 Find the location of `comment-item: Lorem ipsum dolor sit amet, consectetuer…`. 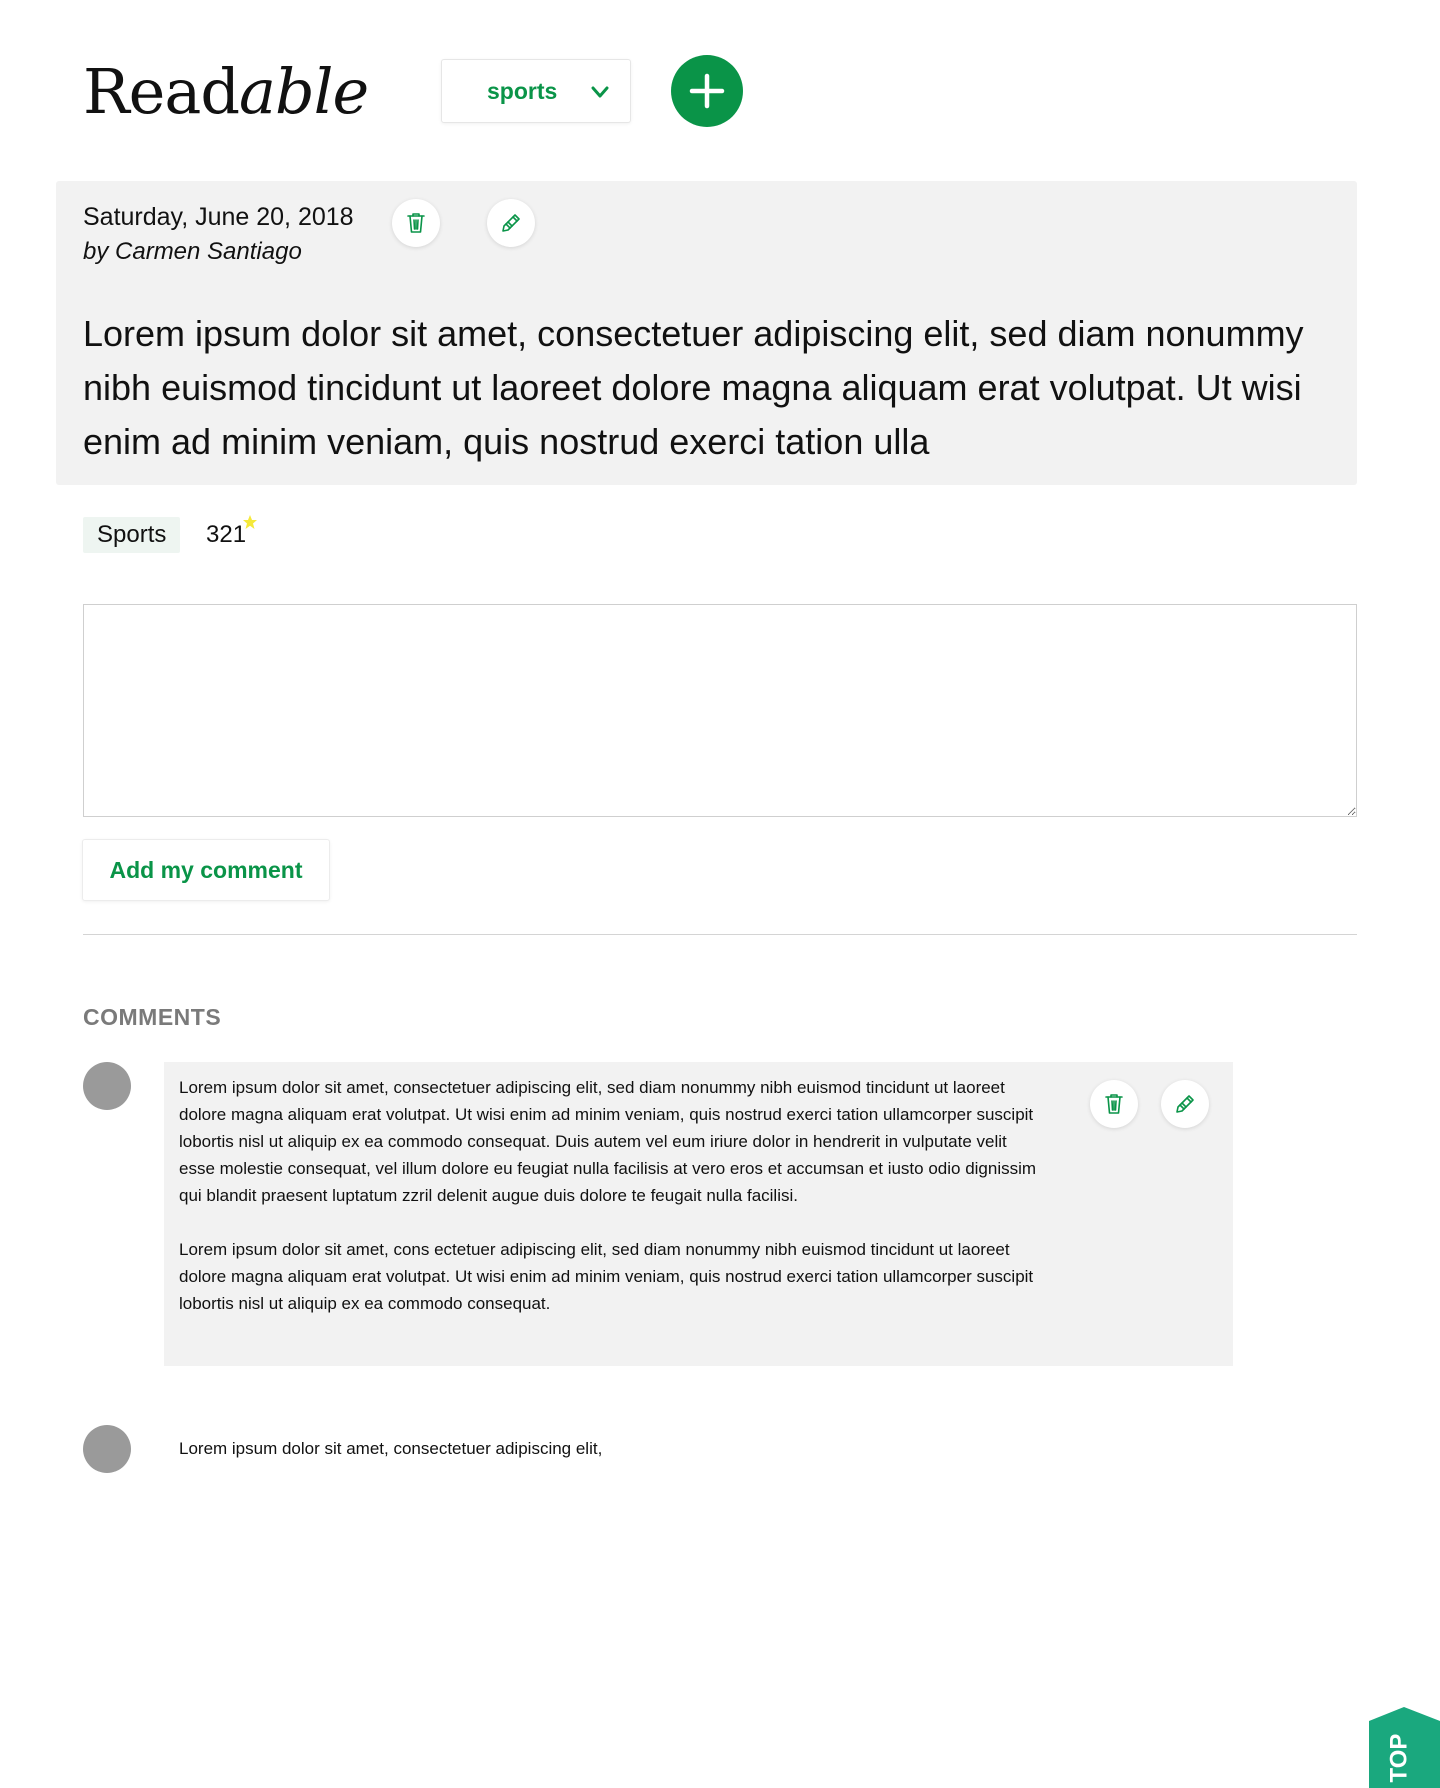

comment-item: Lorem ipsum dolor sit amet, consectetuer… is located at coordinates (698, 1214).